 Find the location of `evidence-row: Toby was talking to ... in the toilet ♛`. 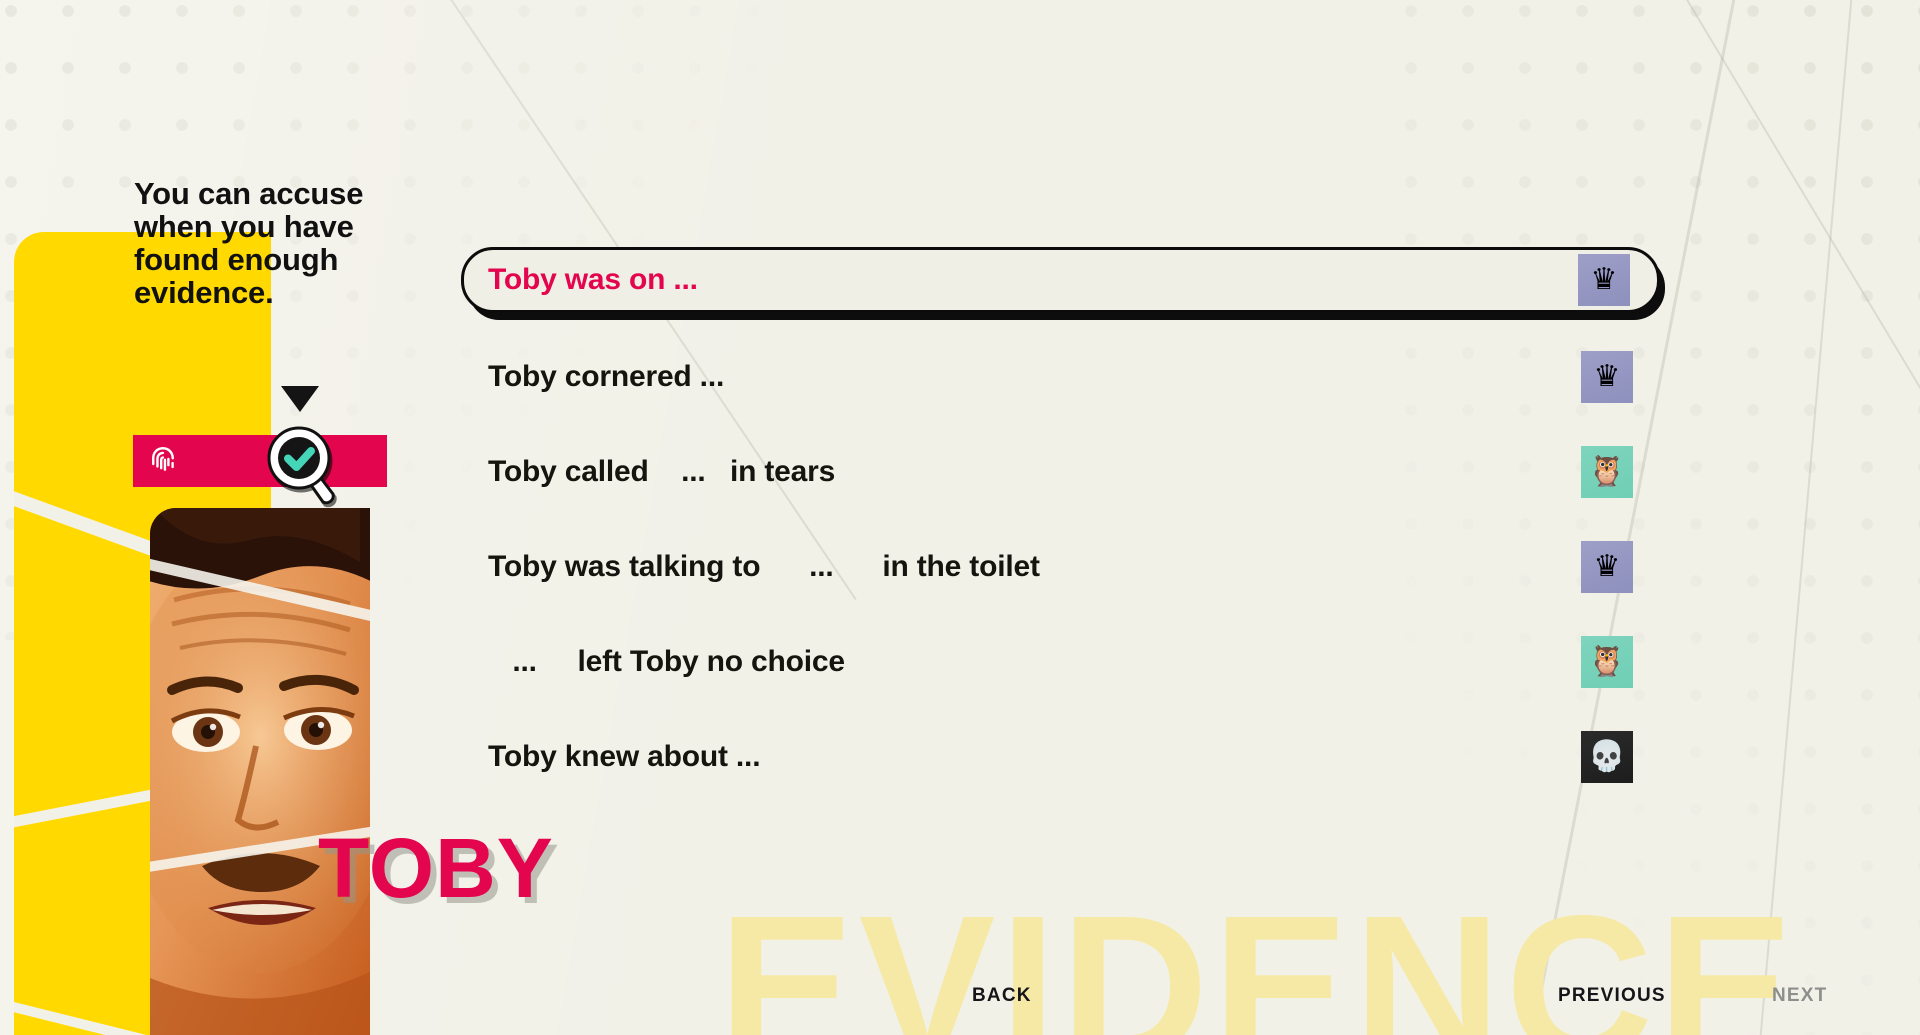

evidence-row: Toby was talking to ... in the toilet ♛ is located at coordinates (1060, 567).